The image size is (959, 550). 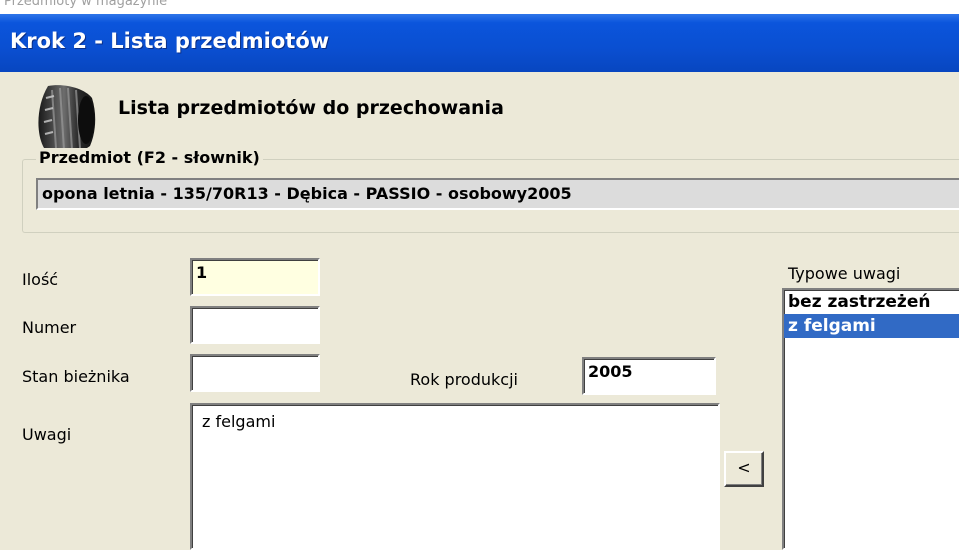 What do you see at coordinates (86, 4) in the screenshot?
I see `background-window-title: Przedmioty w magazynie` at bounding box center [86, 4].